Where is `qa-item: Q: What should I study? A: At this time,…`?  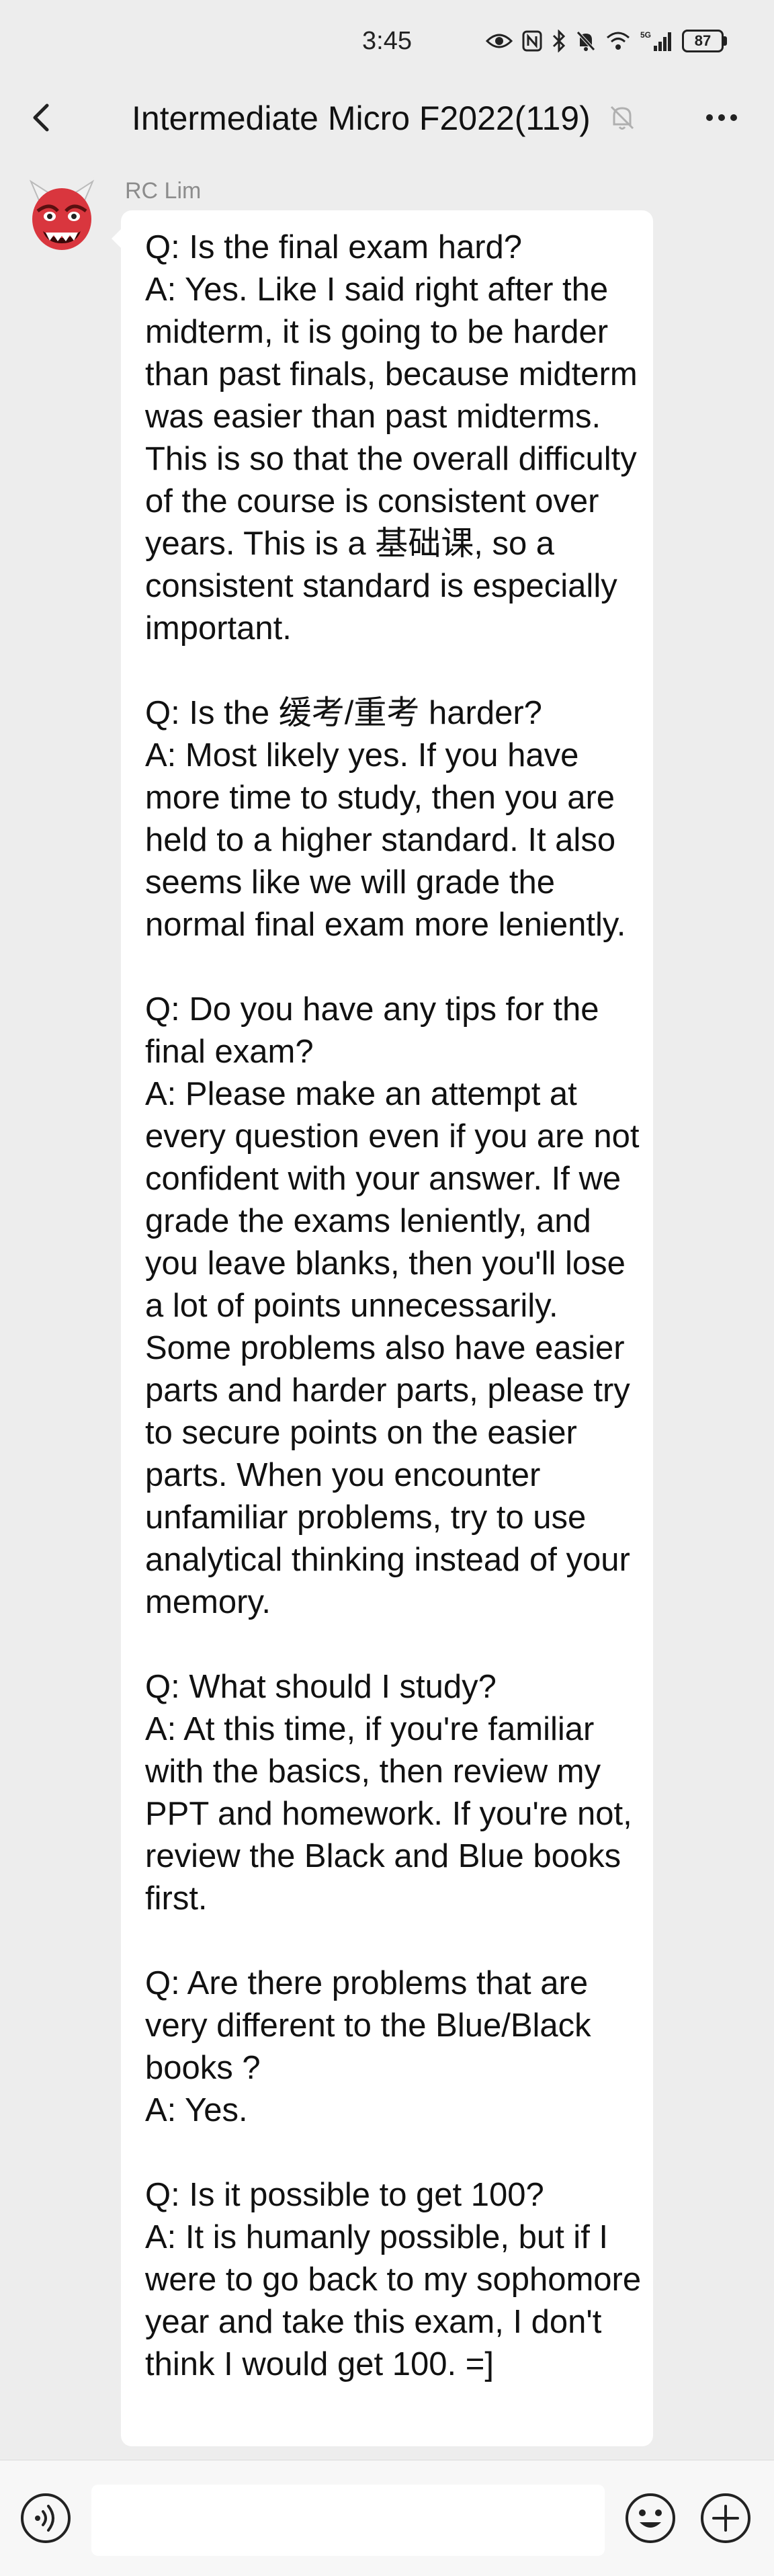 qa-item: Q: What should I study? A: At this time,… is located at coordinates (393, 1793).